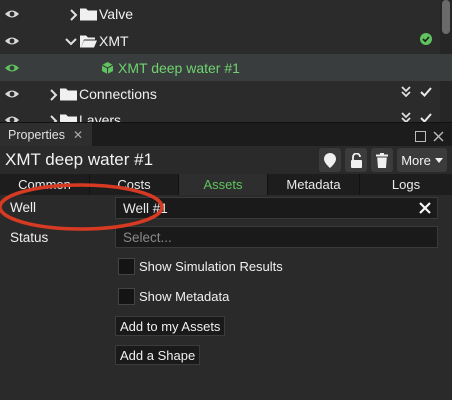 The height and width of the screenshot is (400, 452). Describe the element at coordinates (29, 237) in the screenshot. I see `status-label: Status` at that location.